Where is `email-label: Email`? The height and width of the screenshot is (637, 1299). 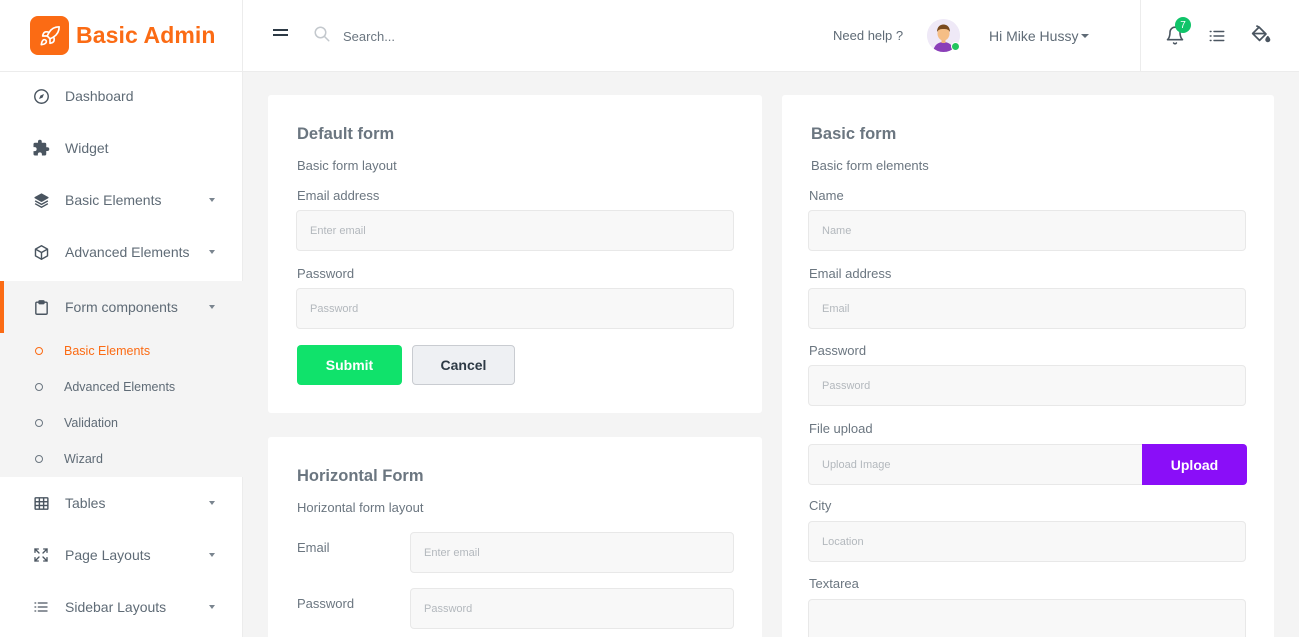 email-label: Email is located at coordinates (313, 547).